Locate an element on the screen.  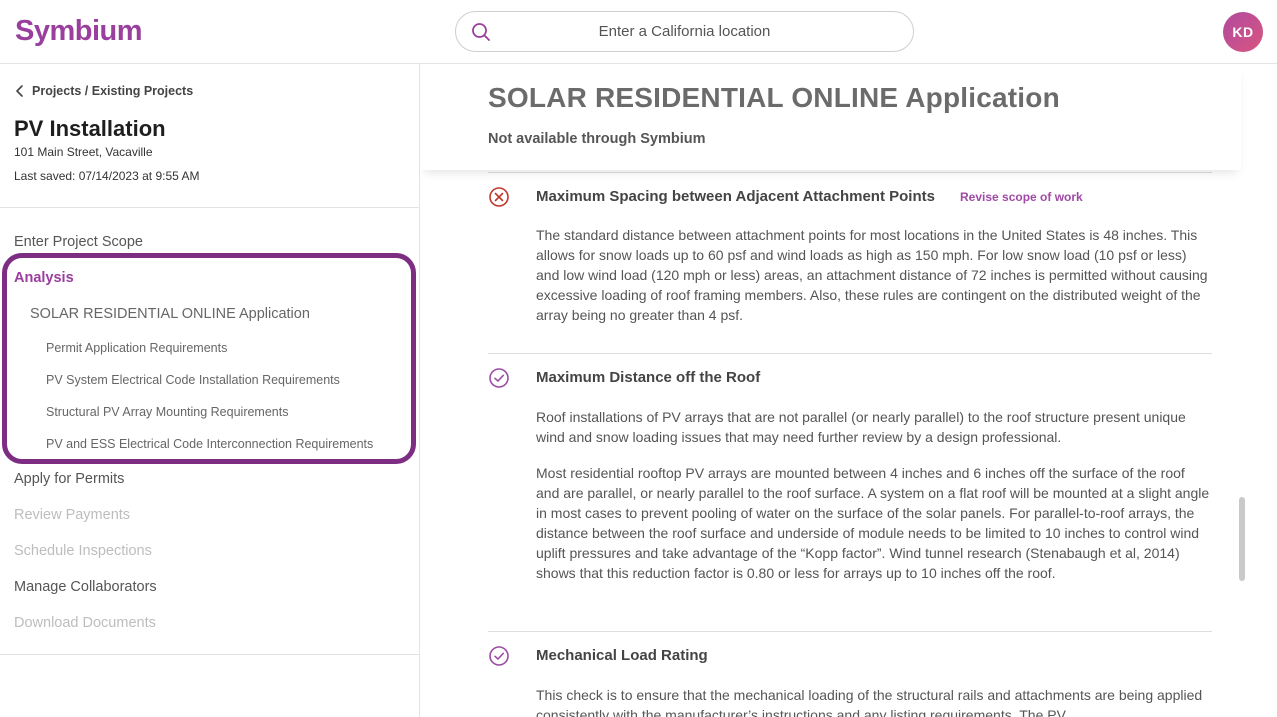
sidebar-divider-bottom is located at coordinates (210, 654).